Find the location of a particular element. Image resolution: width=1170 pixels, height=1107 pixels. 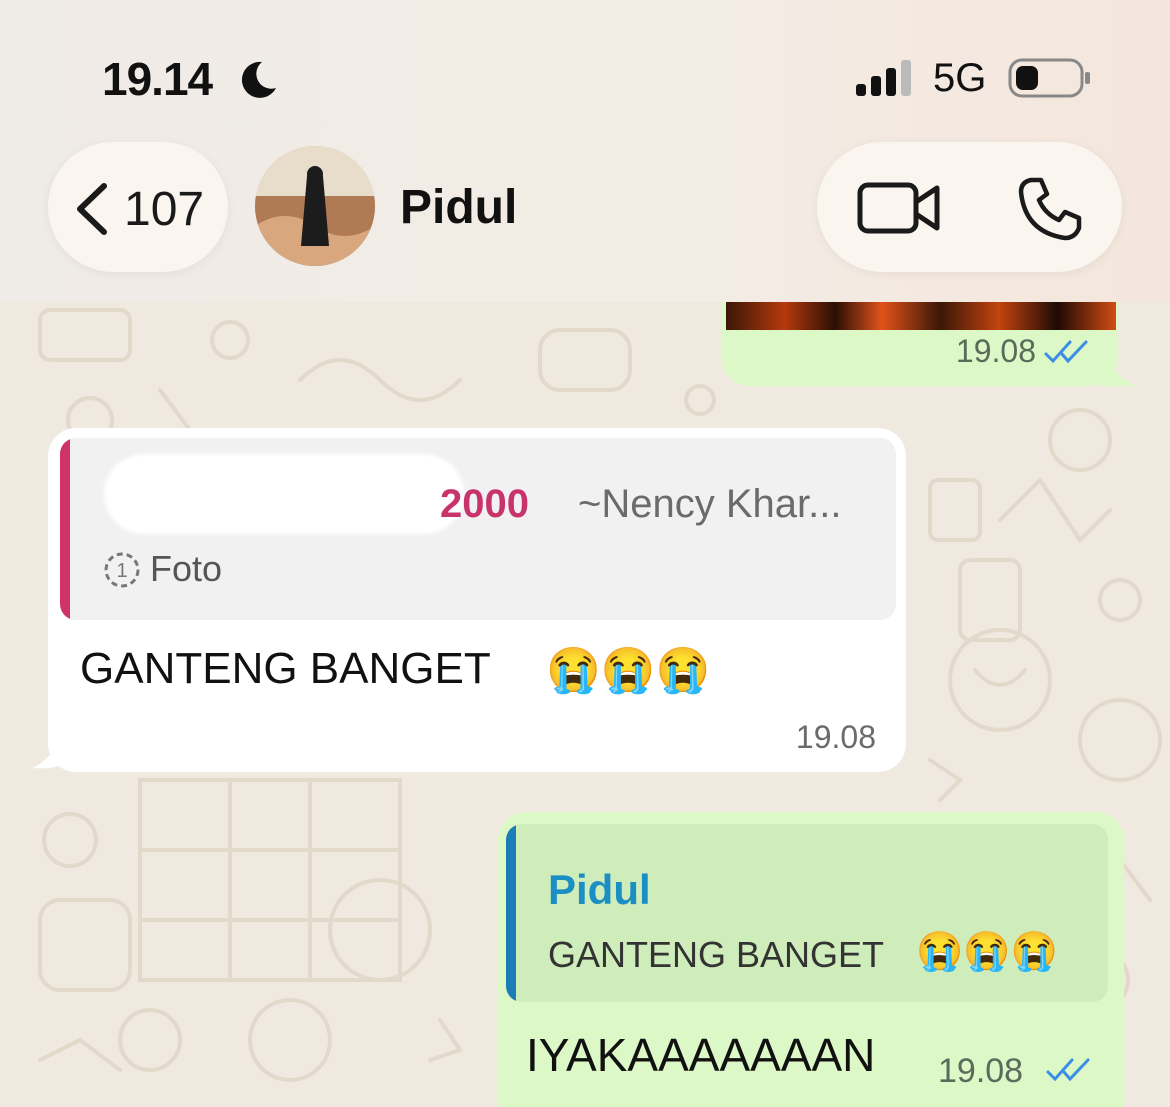

message-text: IYAKAAAAAAAN is located at coordinates (701, 1055).